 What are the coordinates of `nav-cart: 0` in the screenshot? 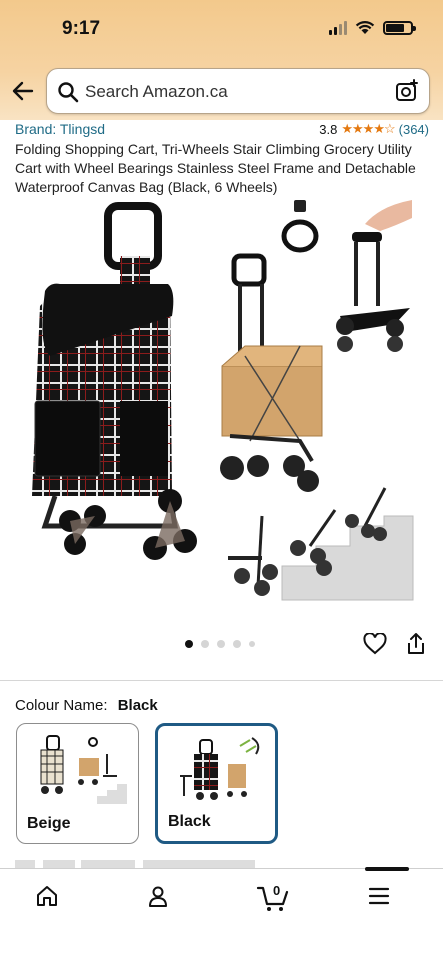 It's located at (276, 898).